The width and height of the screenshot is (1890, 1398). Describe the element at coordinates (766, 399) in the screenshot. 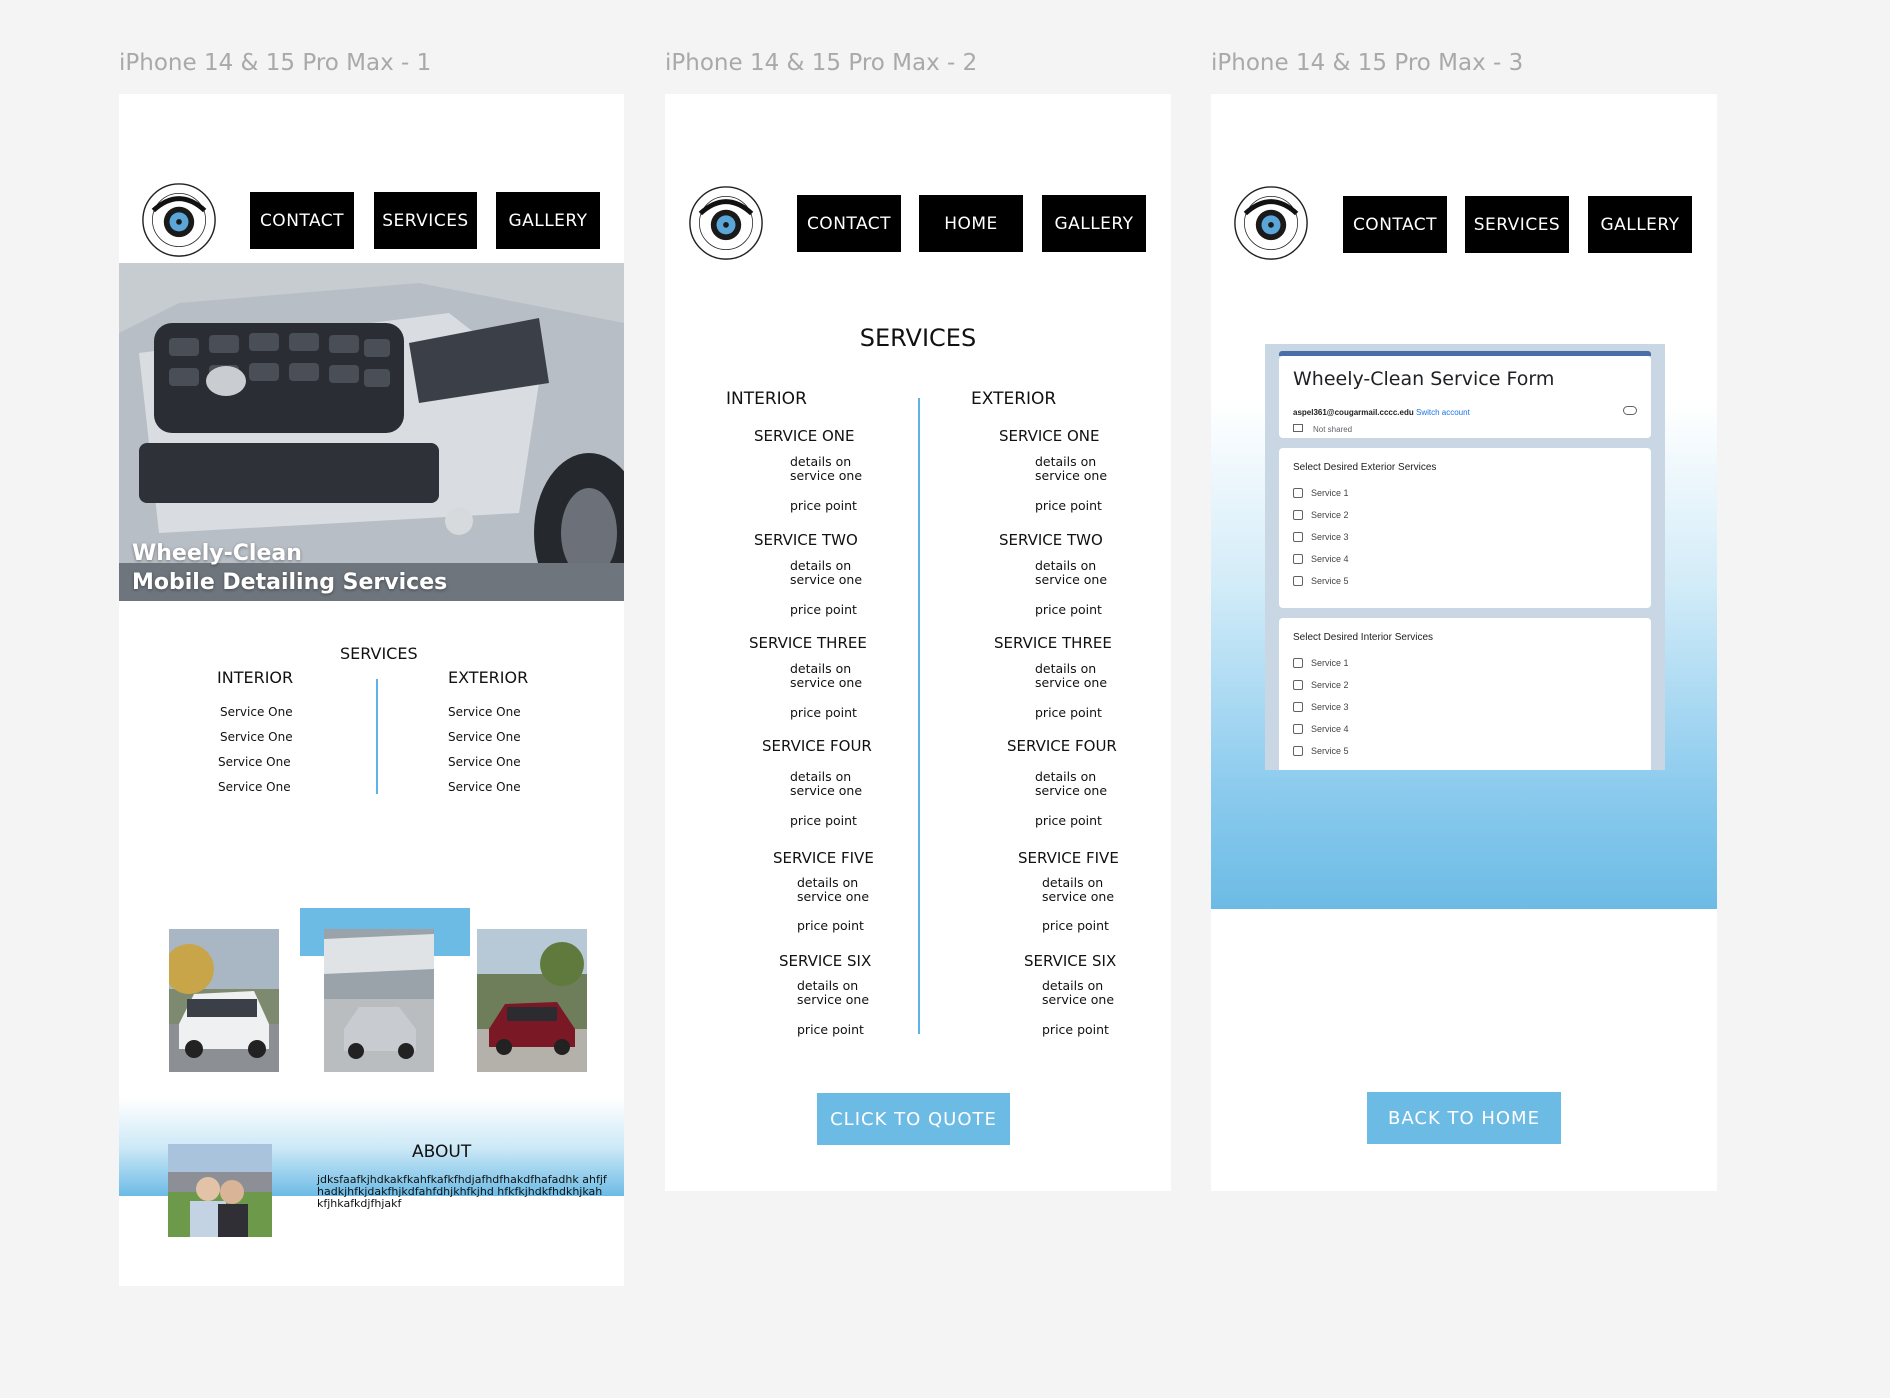

I see `interior-column-heading: INTERIOR` at that location.